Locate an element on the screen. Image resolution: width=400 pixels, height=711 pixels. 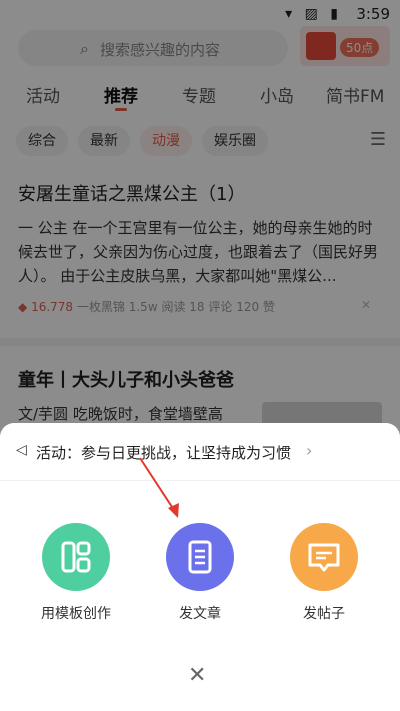
speaker-icon: ◁ is located at coordinates (21, 450).